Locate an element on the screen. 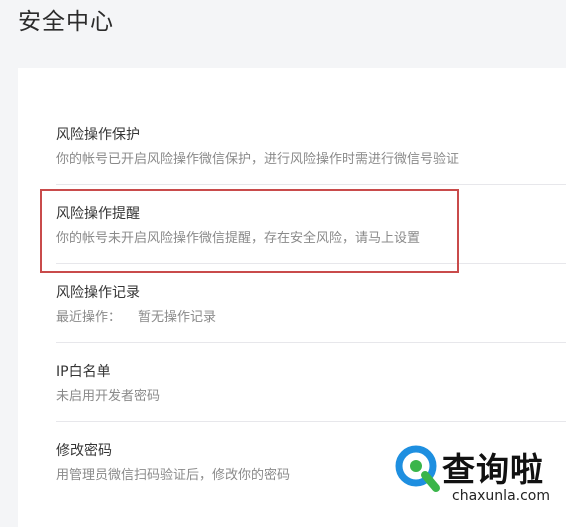 This screenshot has width=566, height=527. watermark-text: 查询啦 is located at coordinates (493, 469).